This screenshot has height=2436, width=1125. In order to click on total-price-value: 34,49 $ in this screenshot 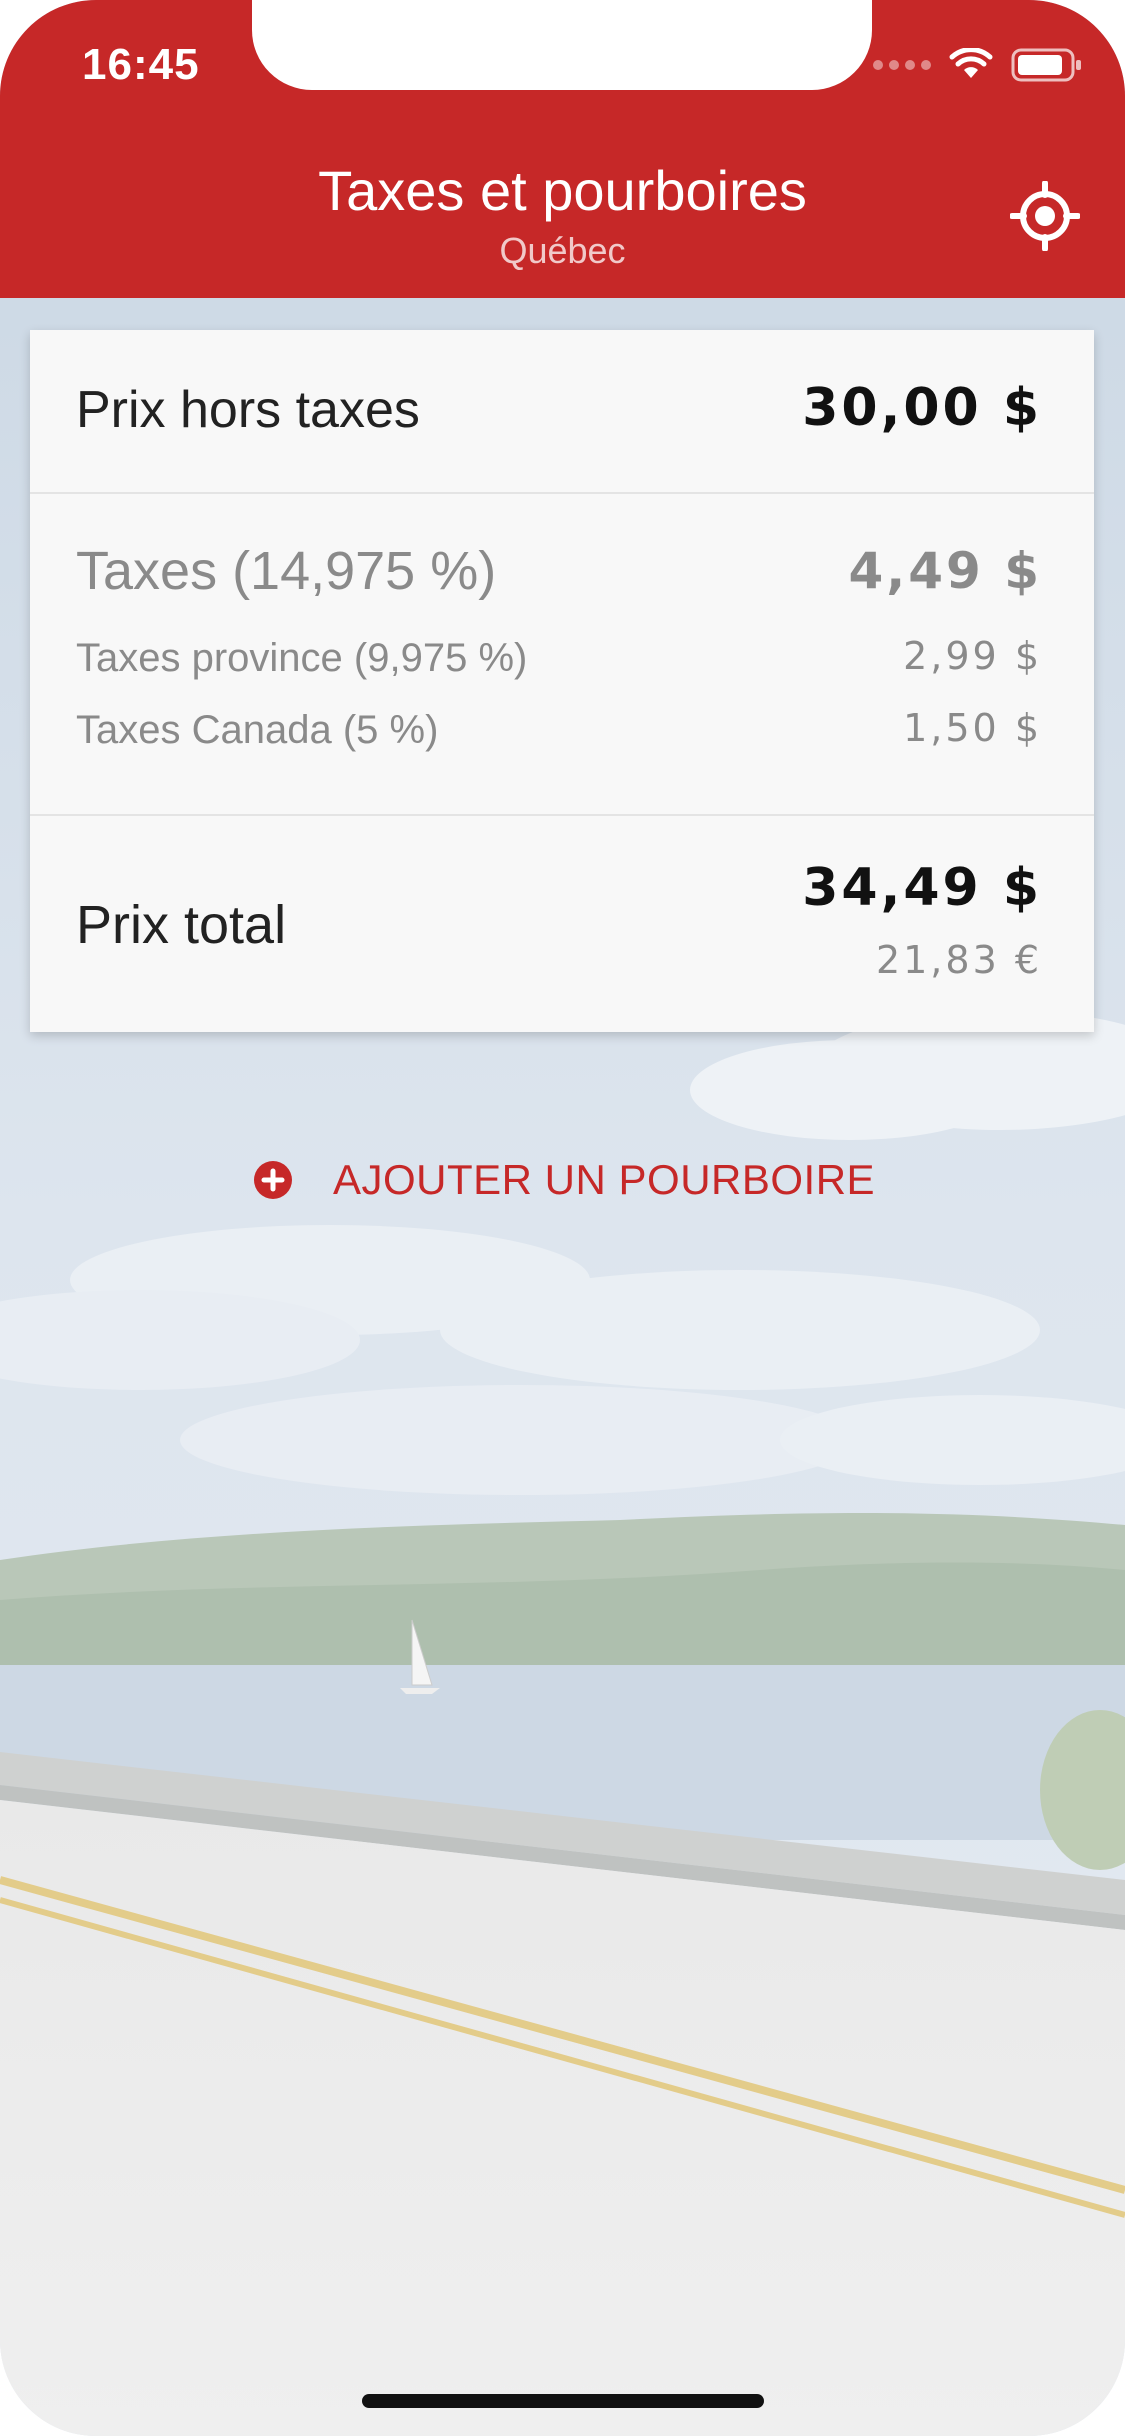, I will do `click(922, 888)`.